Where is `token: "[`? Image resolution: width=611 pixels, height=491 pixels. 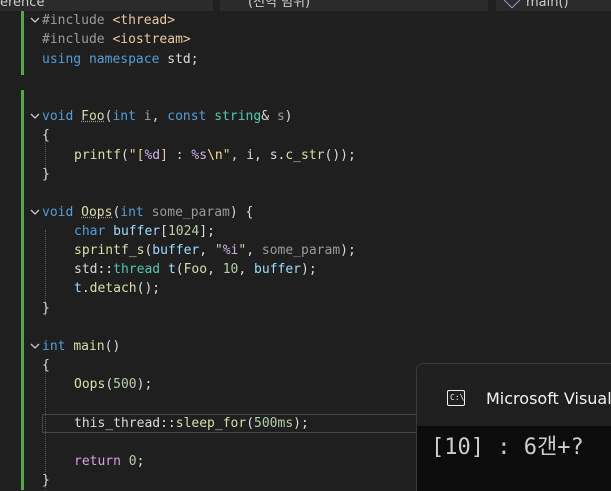
token: "[ is located at coordinates (136, 155).